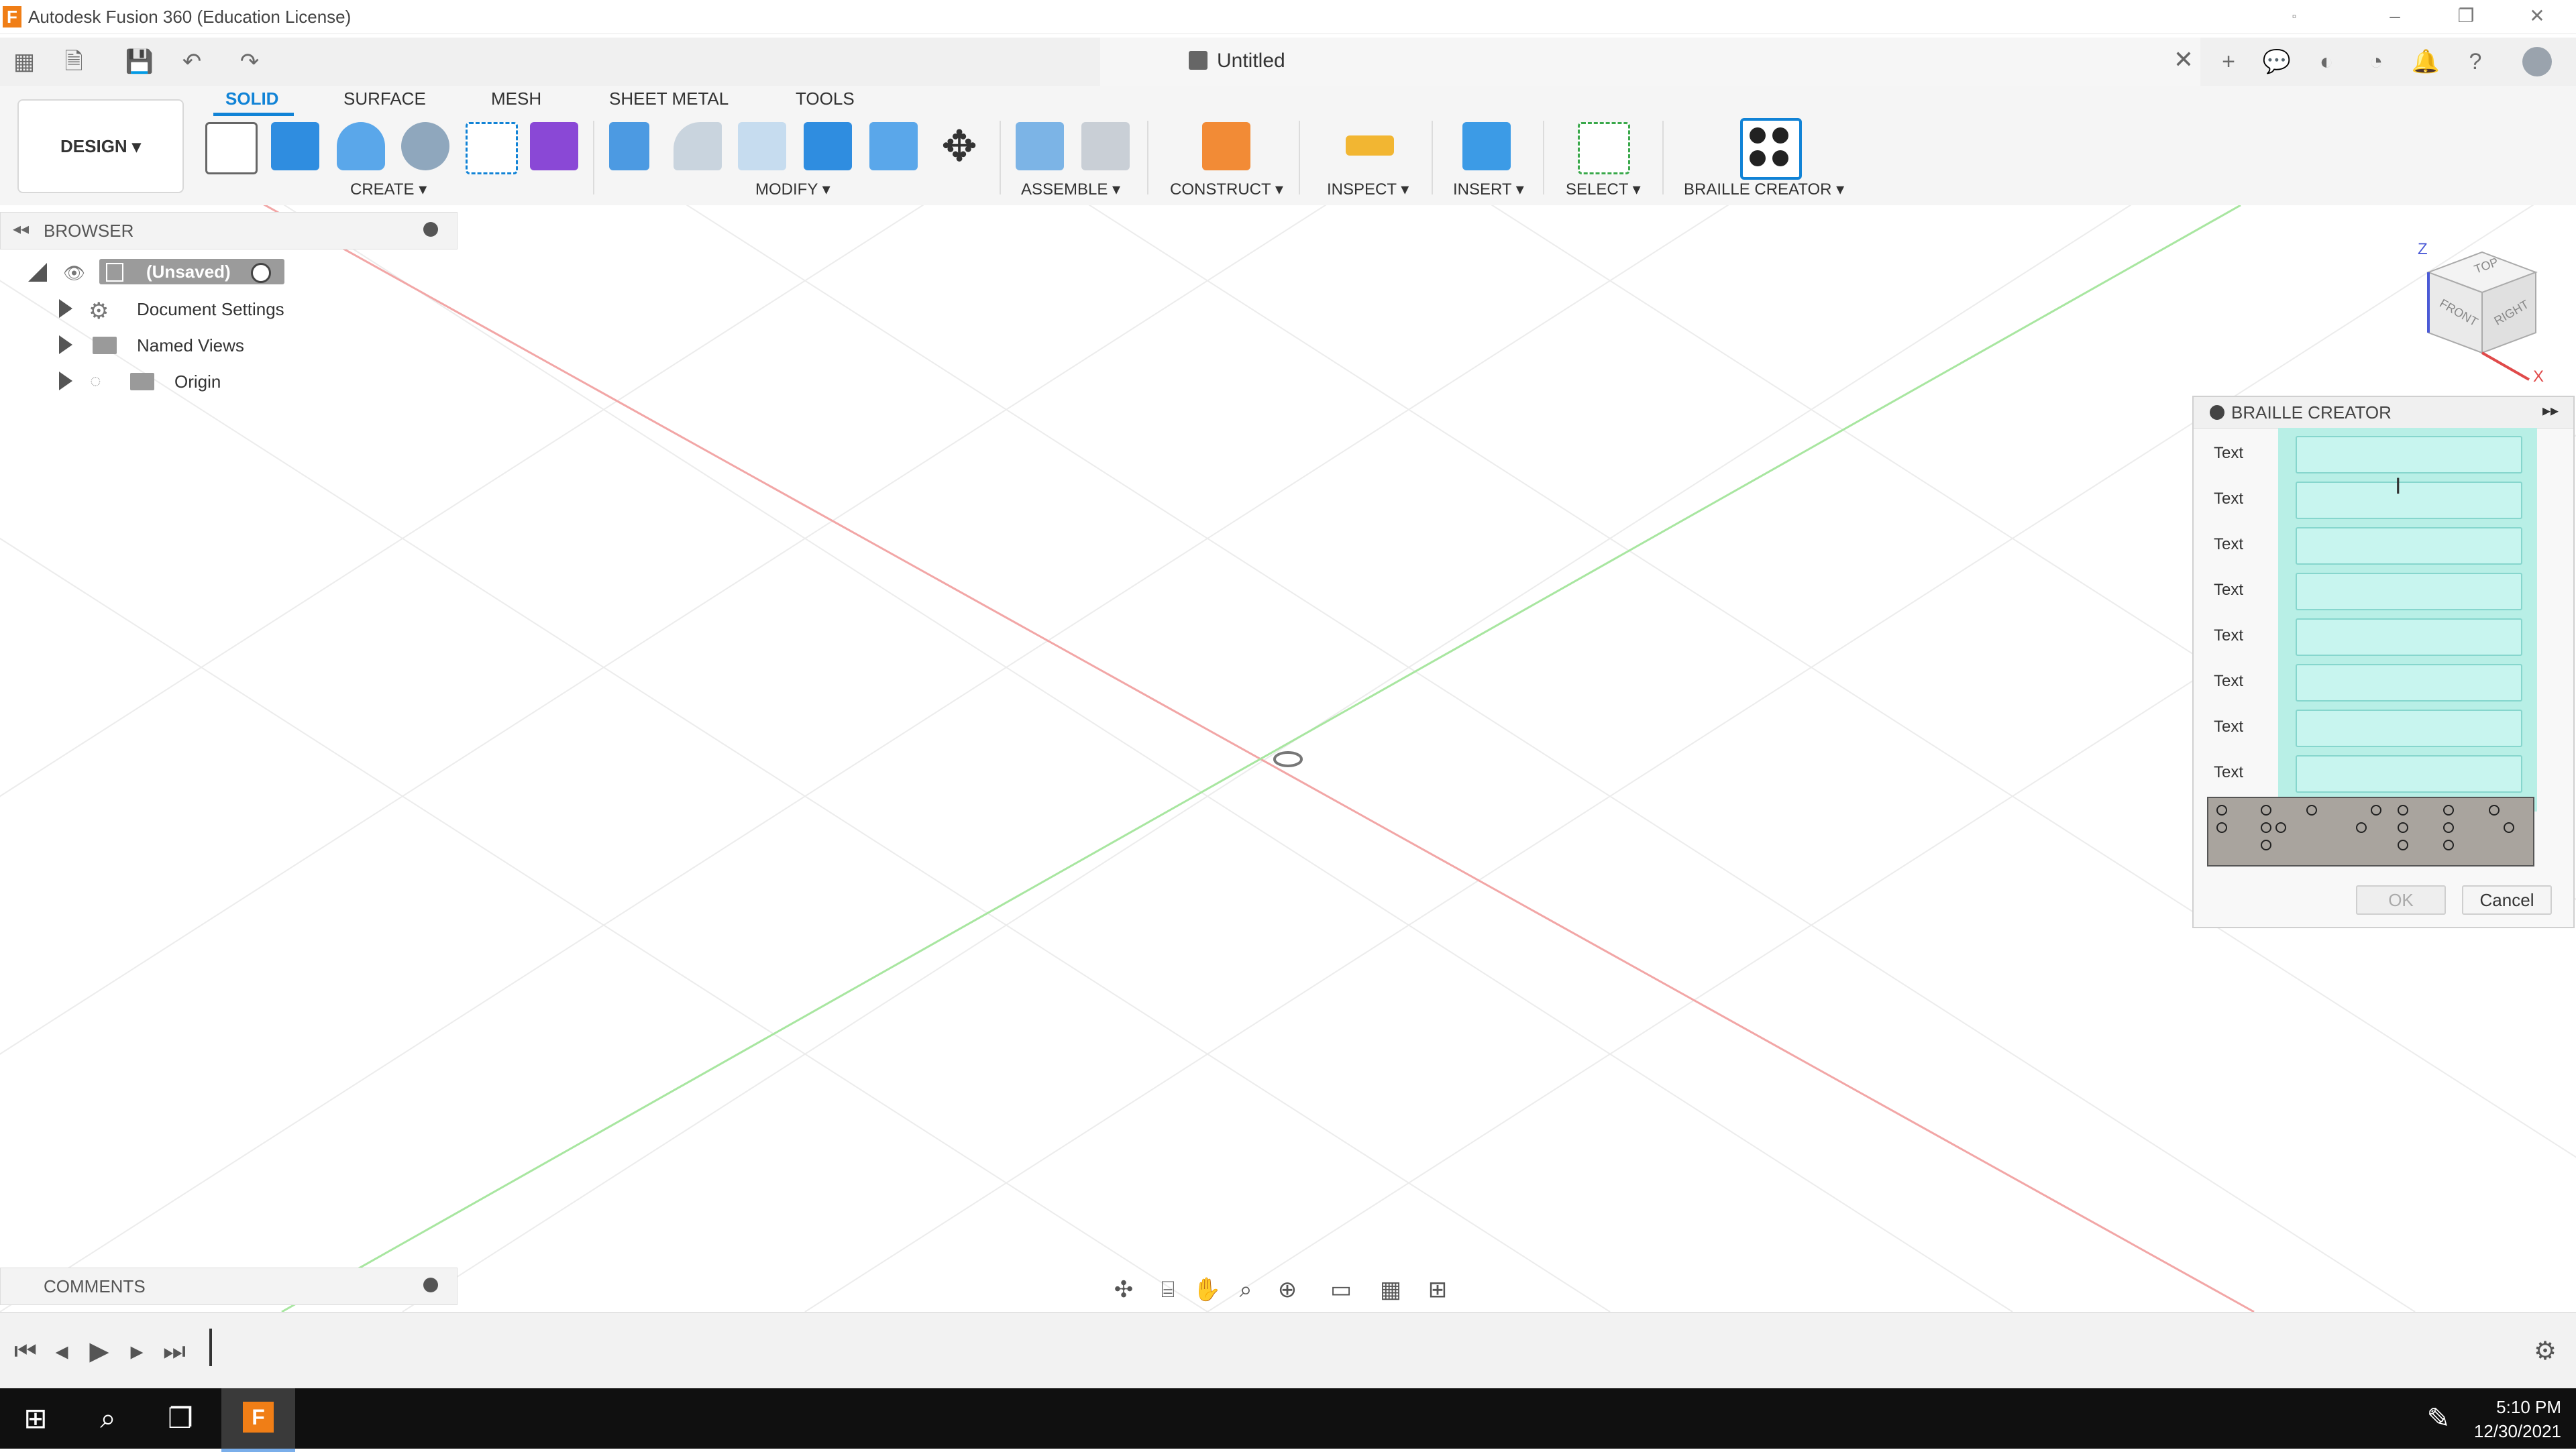 The image size is (2576, 1452). Describe the element at coordinates (62, 1351) in the screenshot. I see `step-back-icon: ◂` at that location.